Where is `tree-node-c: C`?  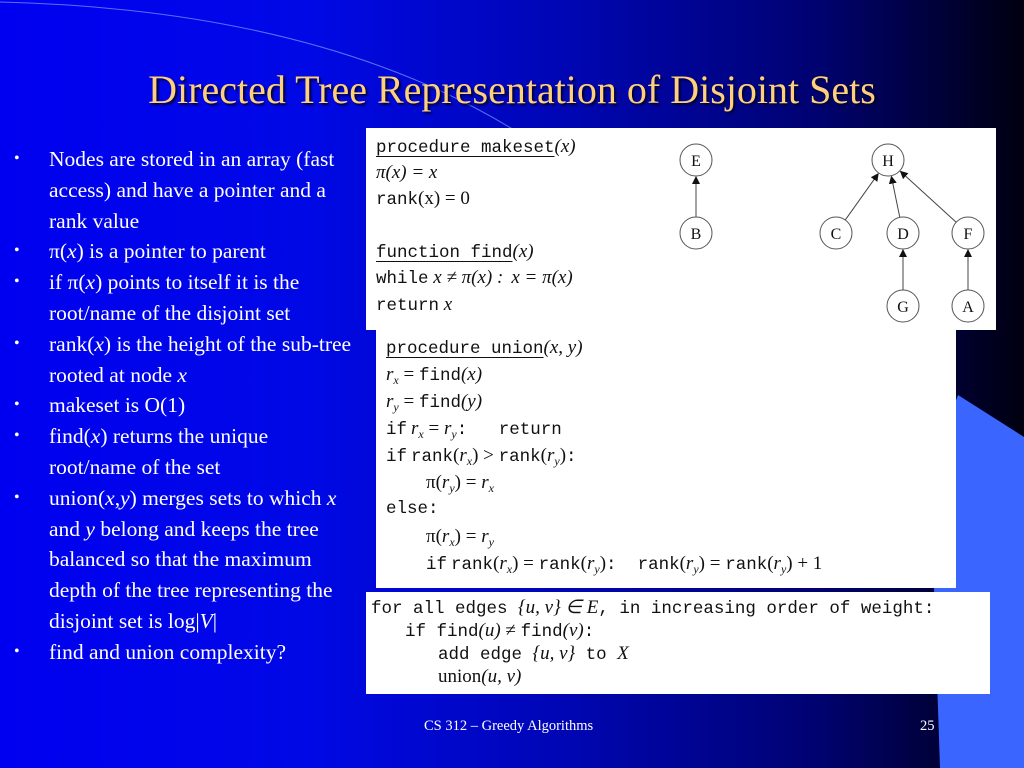
tree-node-c: C is located at coordinates (836, 233).